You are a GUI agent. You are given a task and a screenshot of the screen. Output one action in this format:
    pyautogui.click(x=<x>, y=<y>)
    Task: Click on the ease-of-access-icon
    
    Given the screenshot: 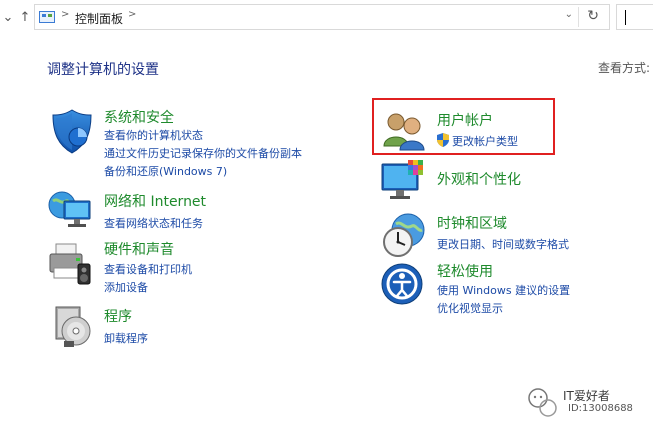 What is the action you would take?
    pyautogui.click(x=404, y=286)
    